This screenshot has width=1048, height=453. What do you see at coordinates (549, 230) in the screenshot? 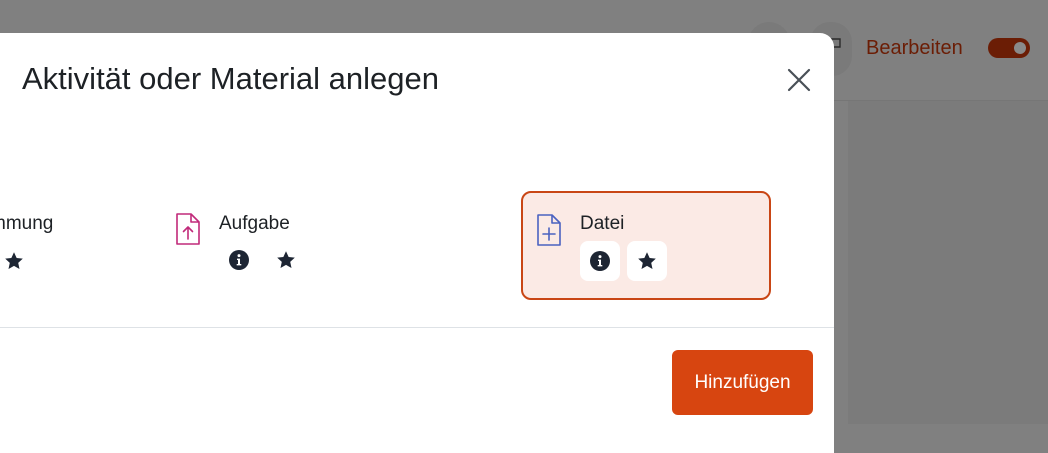
I see `file-plus-icon` at bounding box center [549, 230].